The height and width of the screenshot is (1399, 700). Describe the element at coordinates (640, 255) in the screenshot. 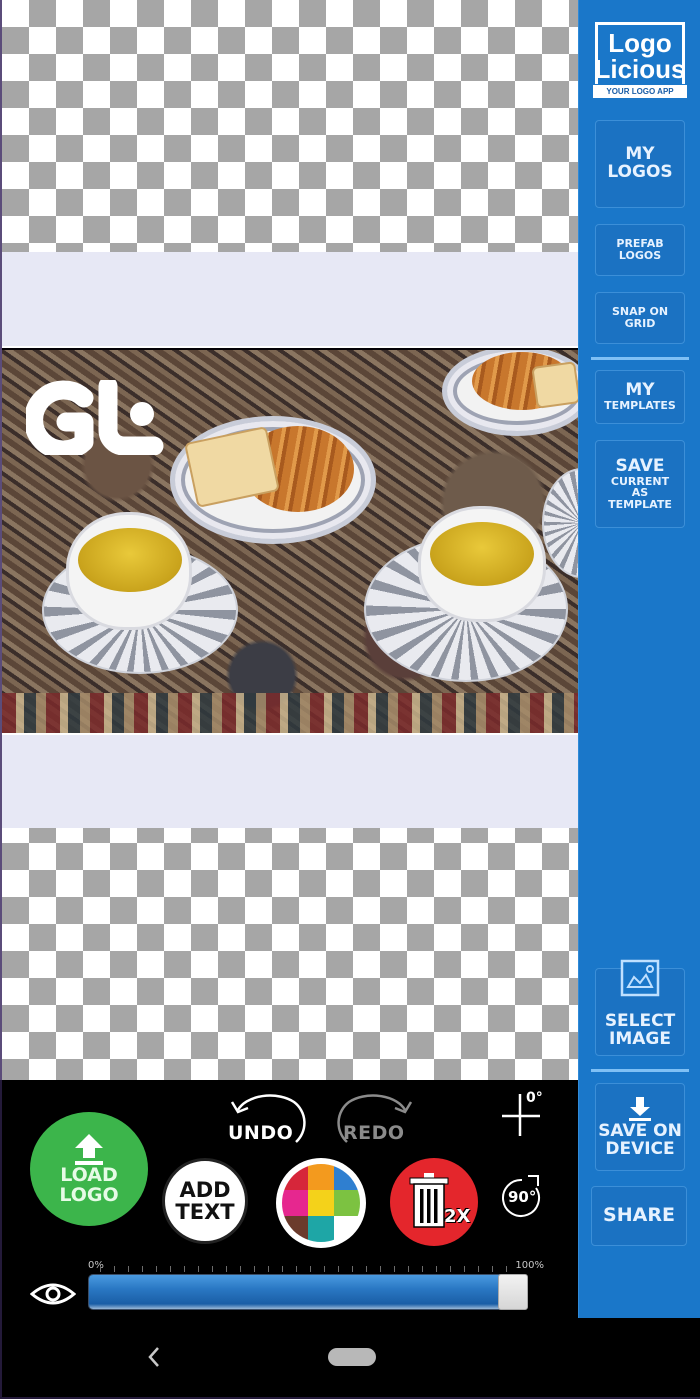

I see `prefab-logos-label-2: LOGOS` at that location.